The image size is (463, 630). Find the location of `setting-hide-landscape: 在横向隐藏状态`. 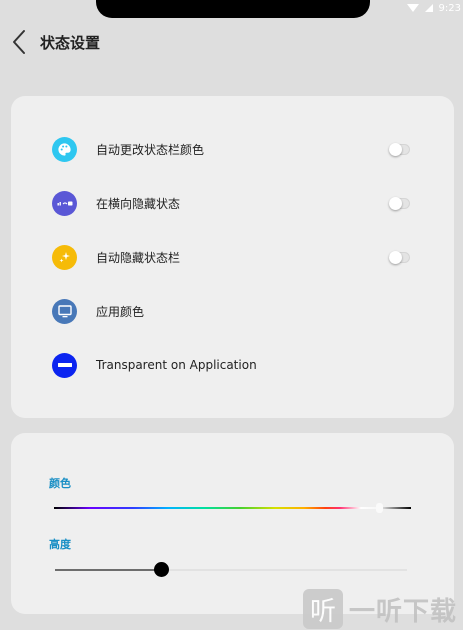

setting-hide-landscape: 在横向隐藏状态 is located at coordinates (232, 203).